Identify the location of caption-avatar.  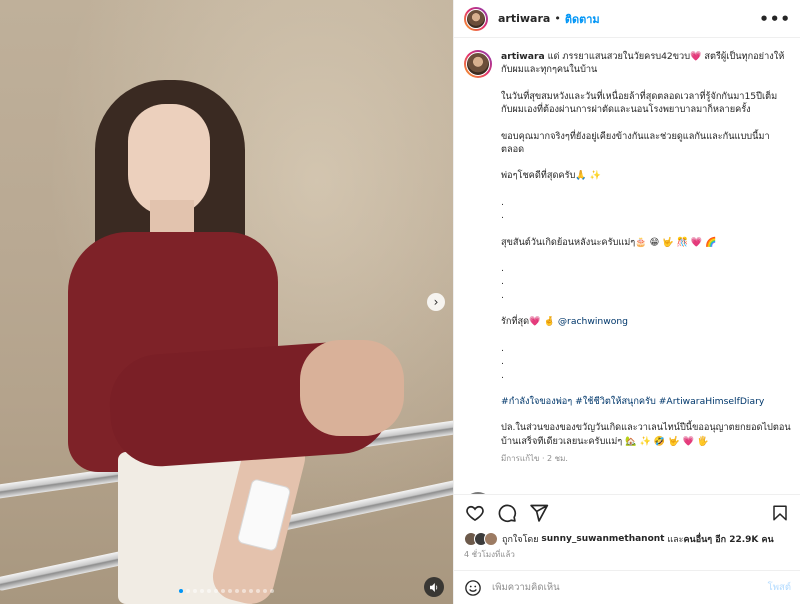
(478, 64).